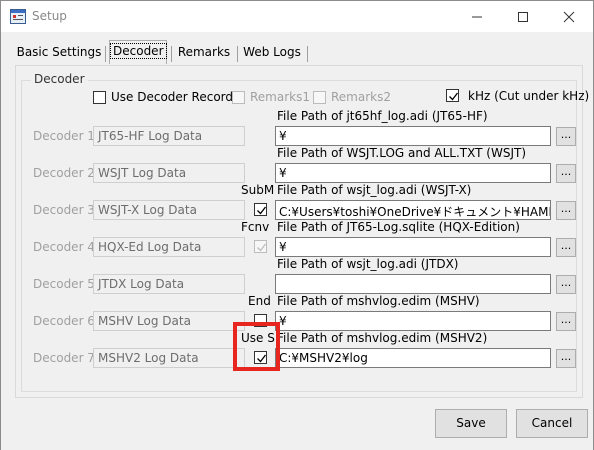  I want to click on remarks1-checkbox, so click(238, 97).